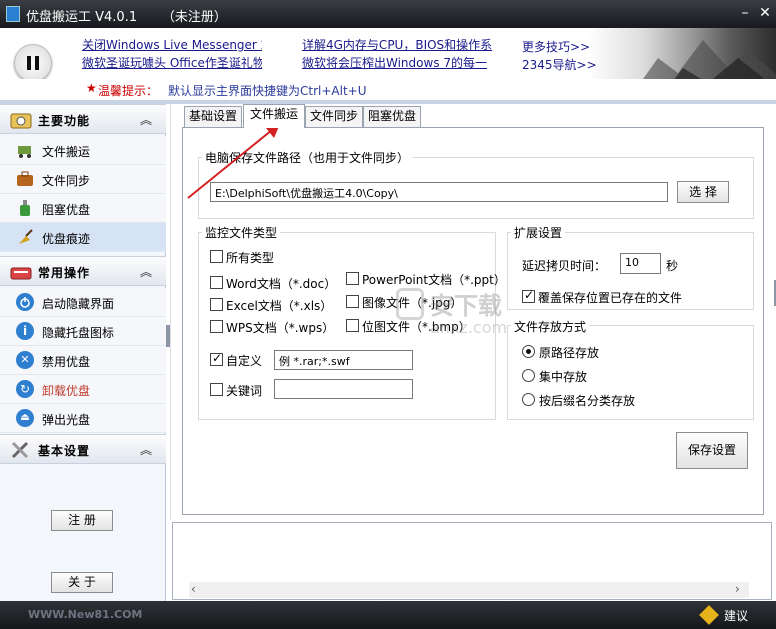  What do you see at coordinates (66, 362) in the screenshot?
I see `sidebar-item-label: 禁用优盘` at bounding box center [66, 362].